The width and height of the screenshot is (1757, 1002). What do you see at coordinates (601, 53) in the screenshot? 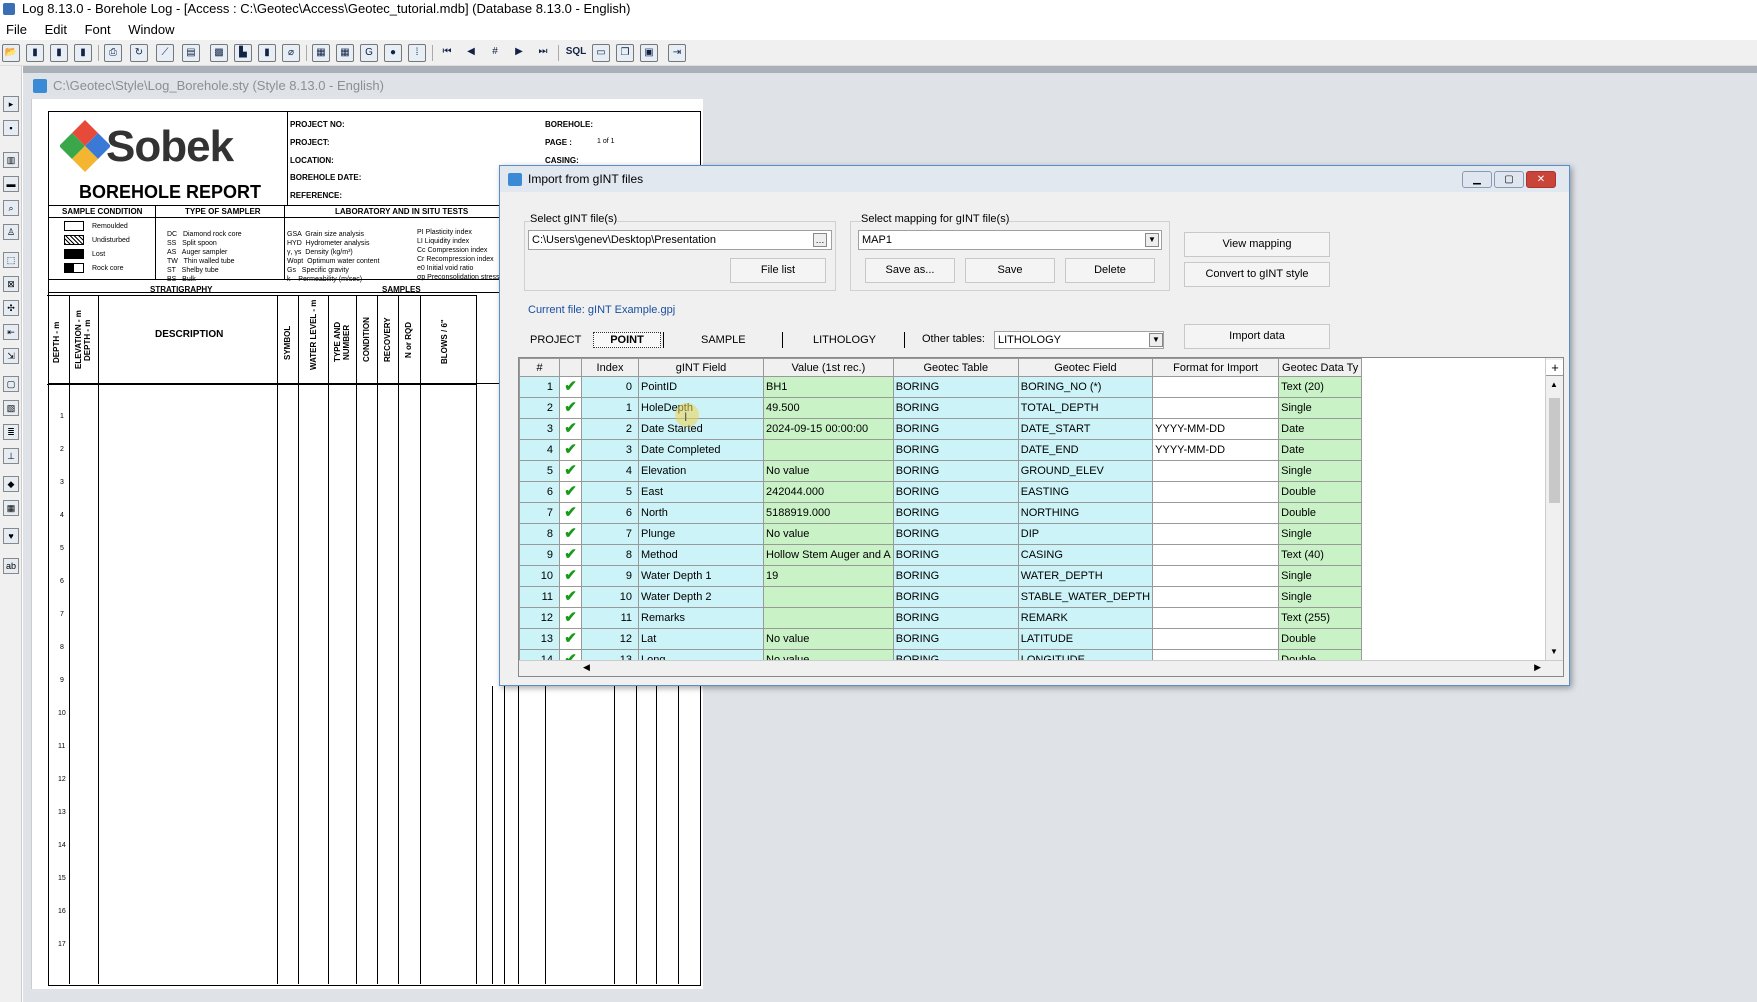
I see `window-icon: ▭` at bounding box center [601, 53].